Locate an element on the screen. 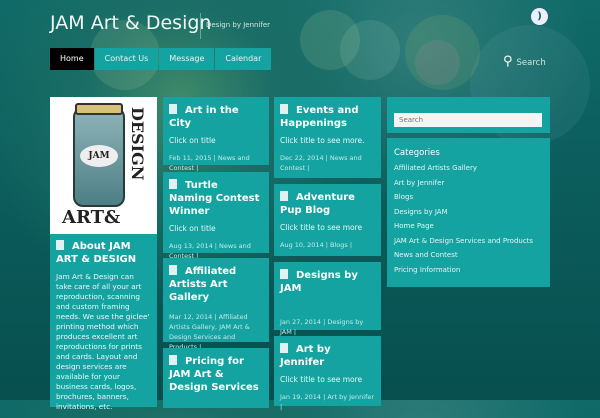 The height and width of the screenshot is (418, 600). category-link: Home Page is located at coordinates (468, 229).